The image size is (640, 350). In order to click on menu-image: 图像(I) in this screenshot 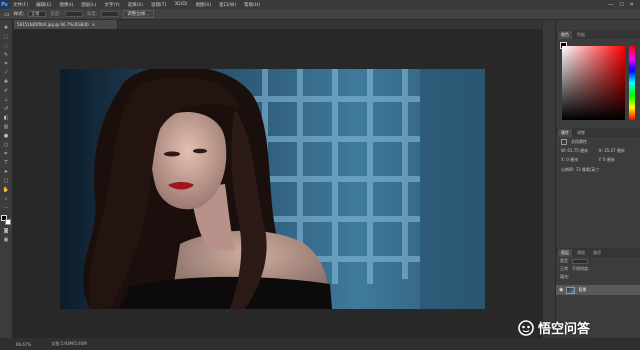, I will do `click(66, 5)`.